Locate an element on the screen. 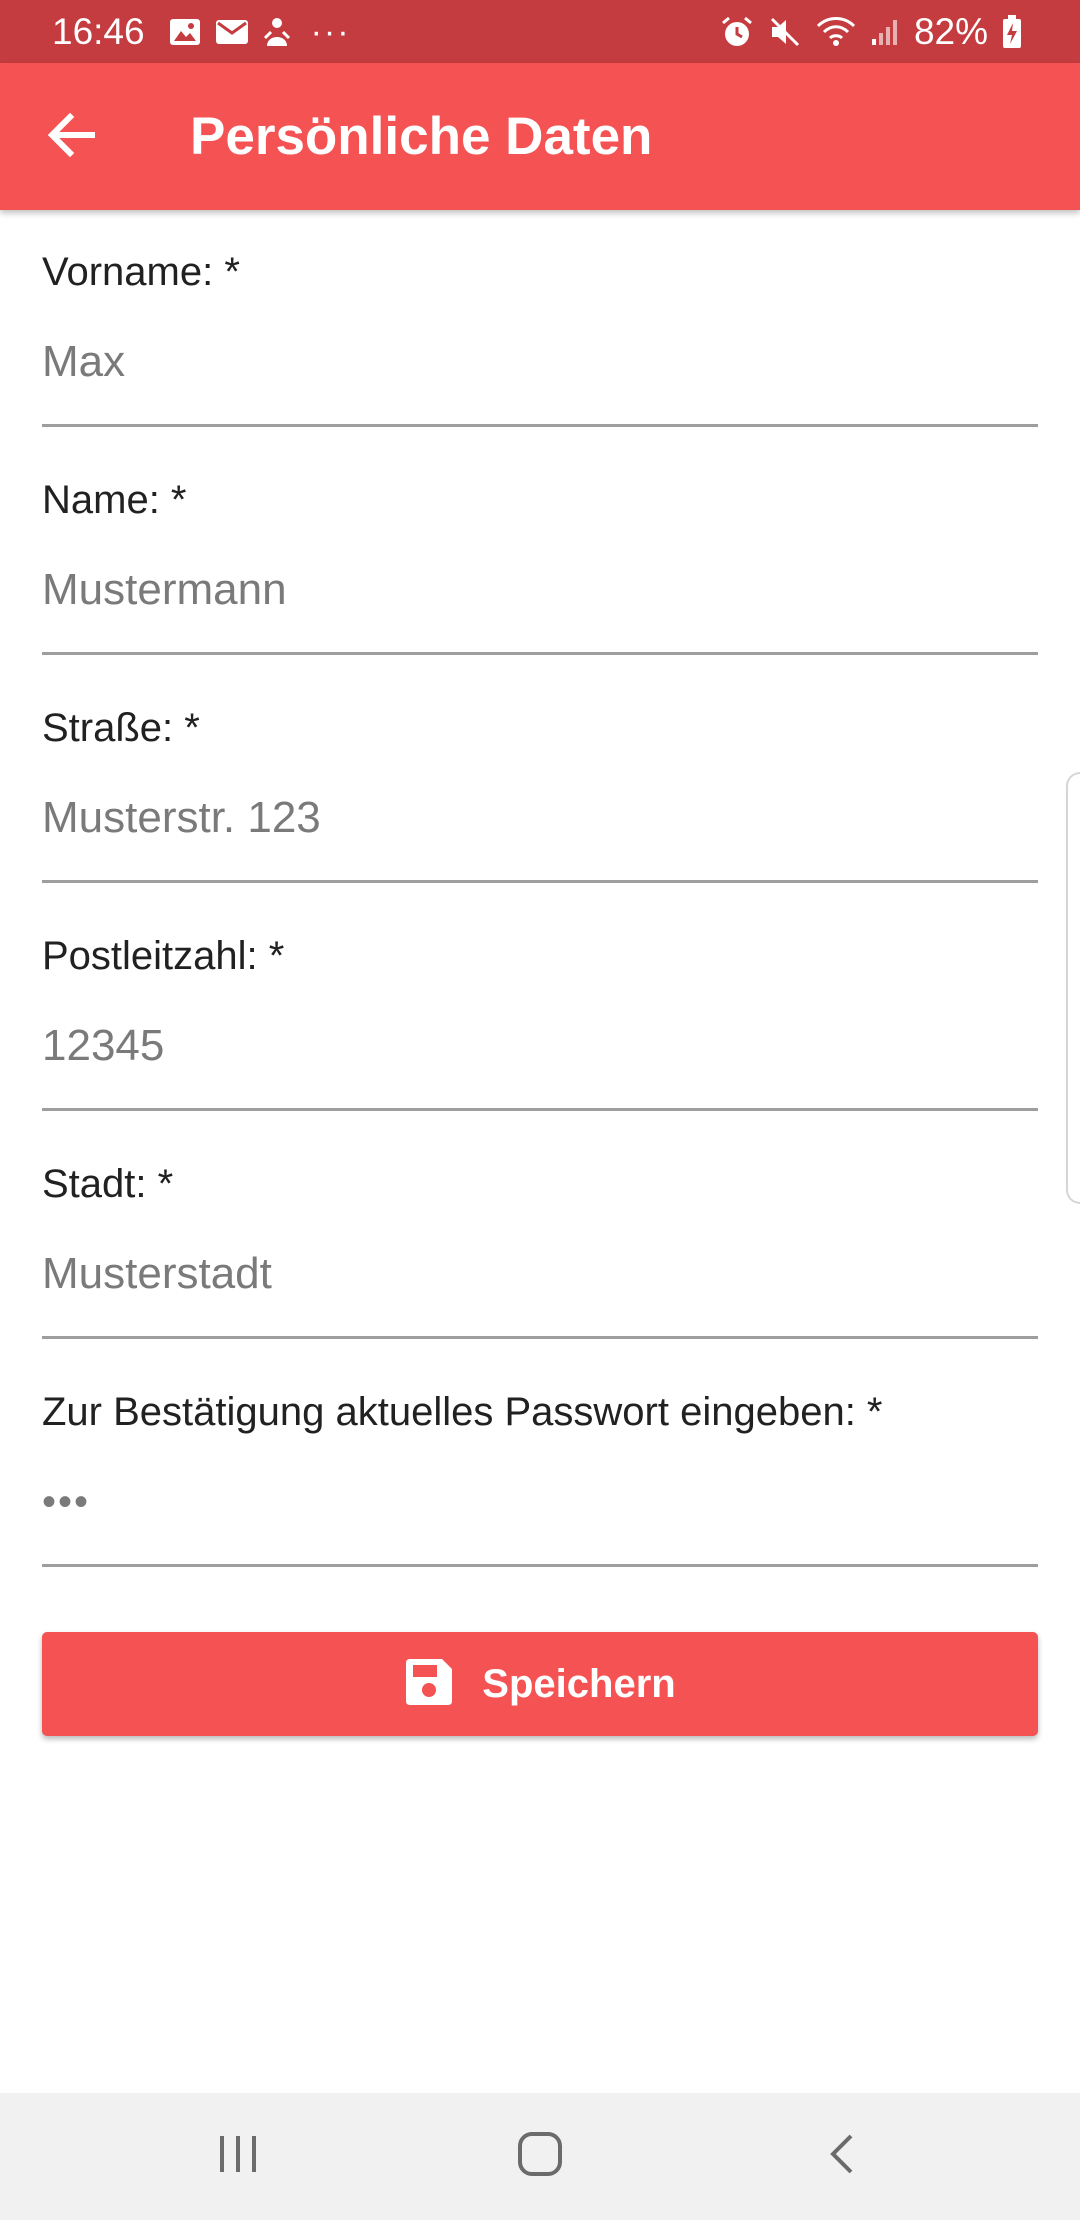 This screenshot has width=1080, height=2220. status-bar: 16:46 ··· 82% is located at coordinates (540, 31).